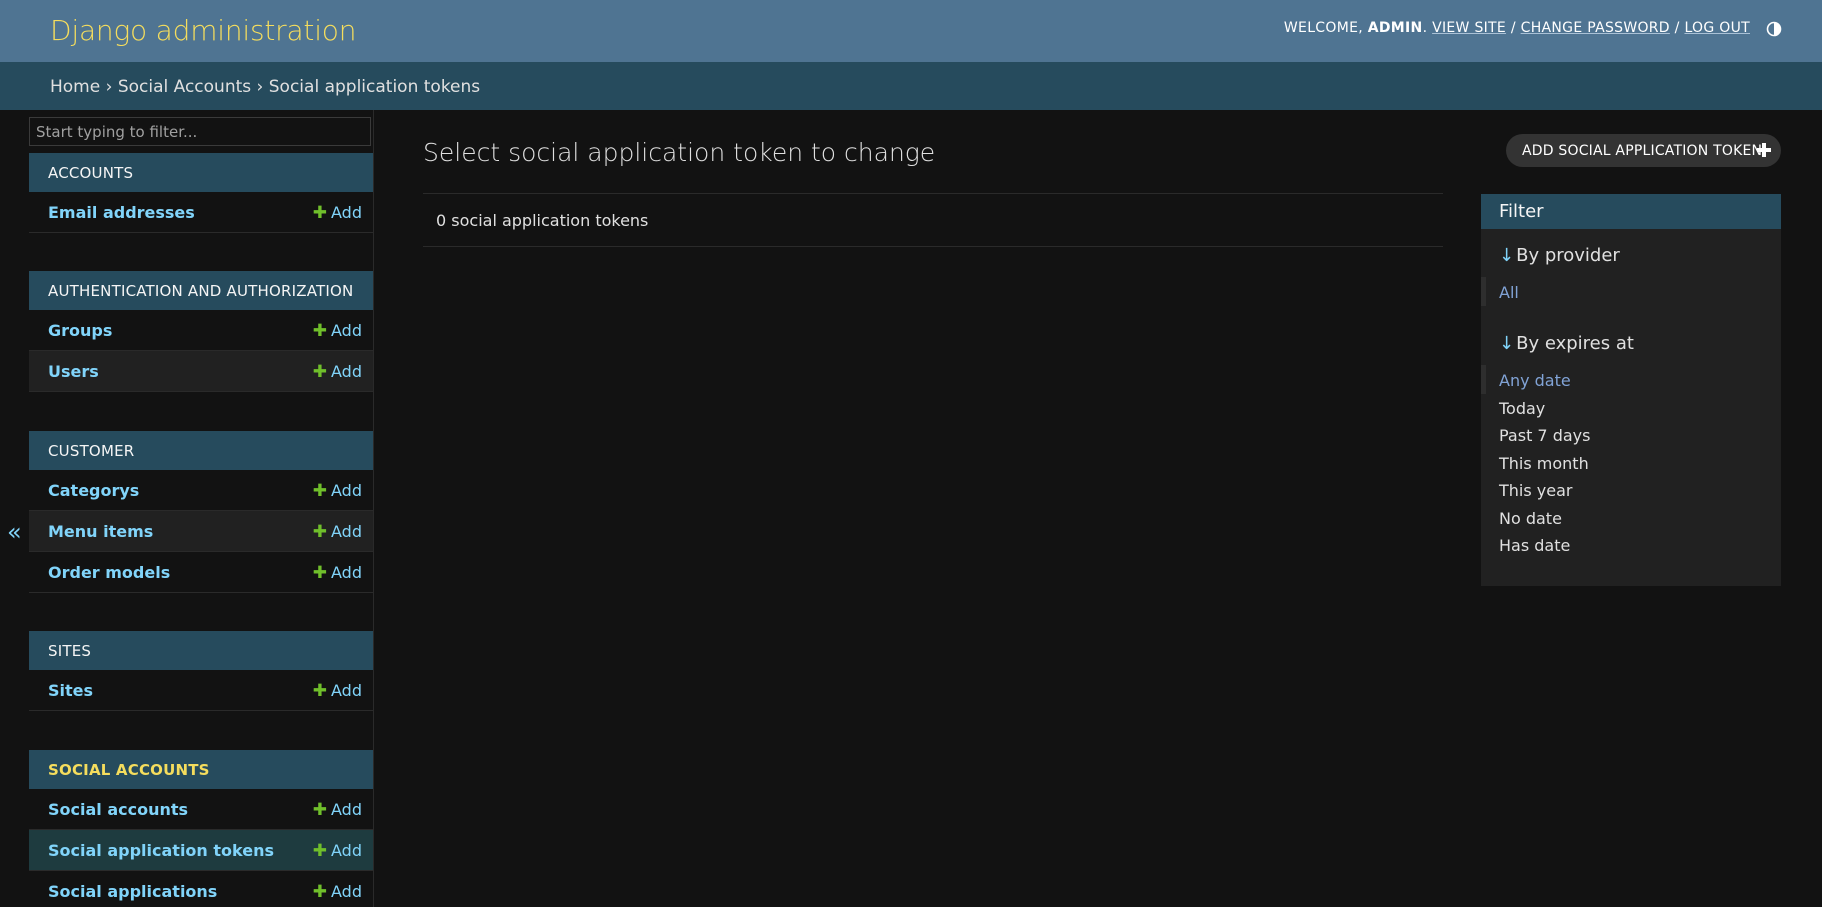 The height and width of the screenshot is (907, 1822). What do you see at coordinates (1469, 28) in the screenshot?
I see `view-site-link: View site` at bounding box center [1469, 28].